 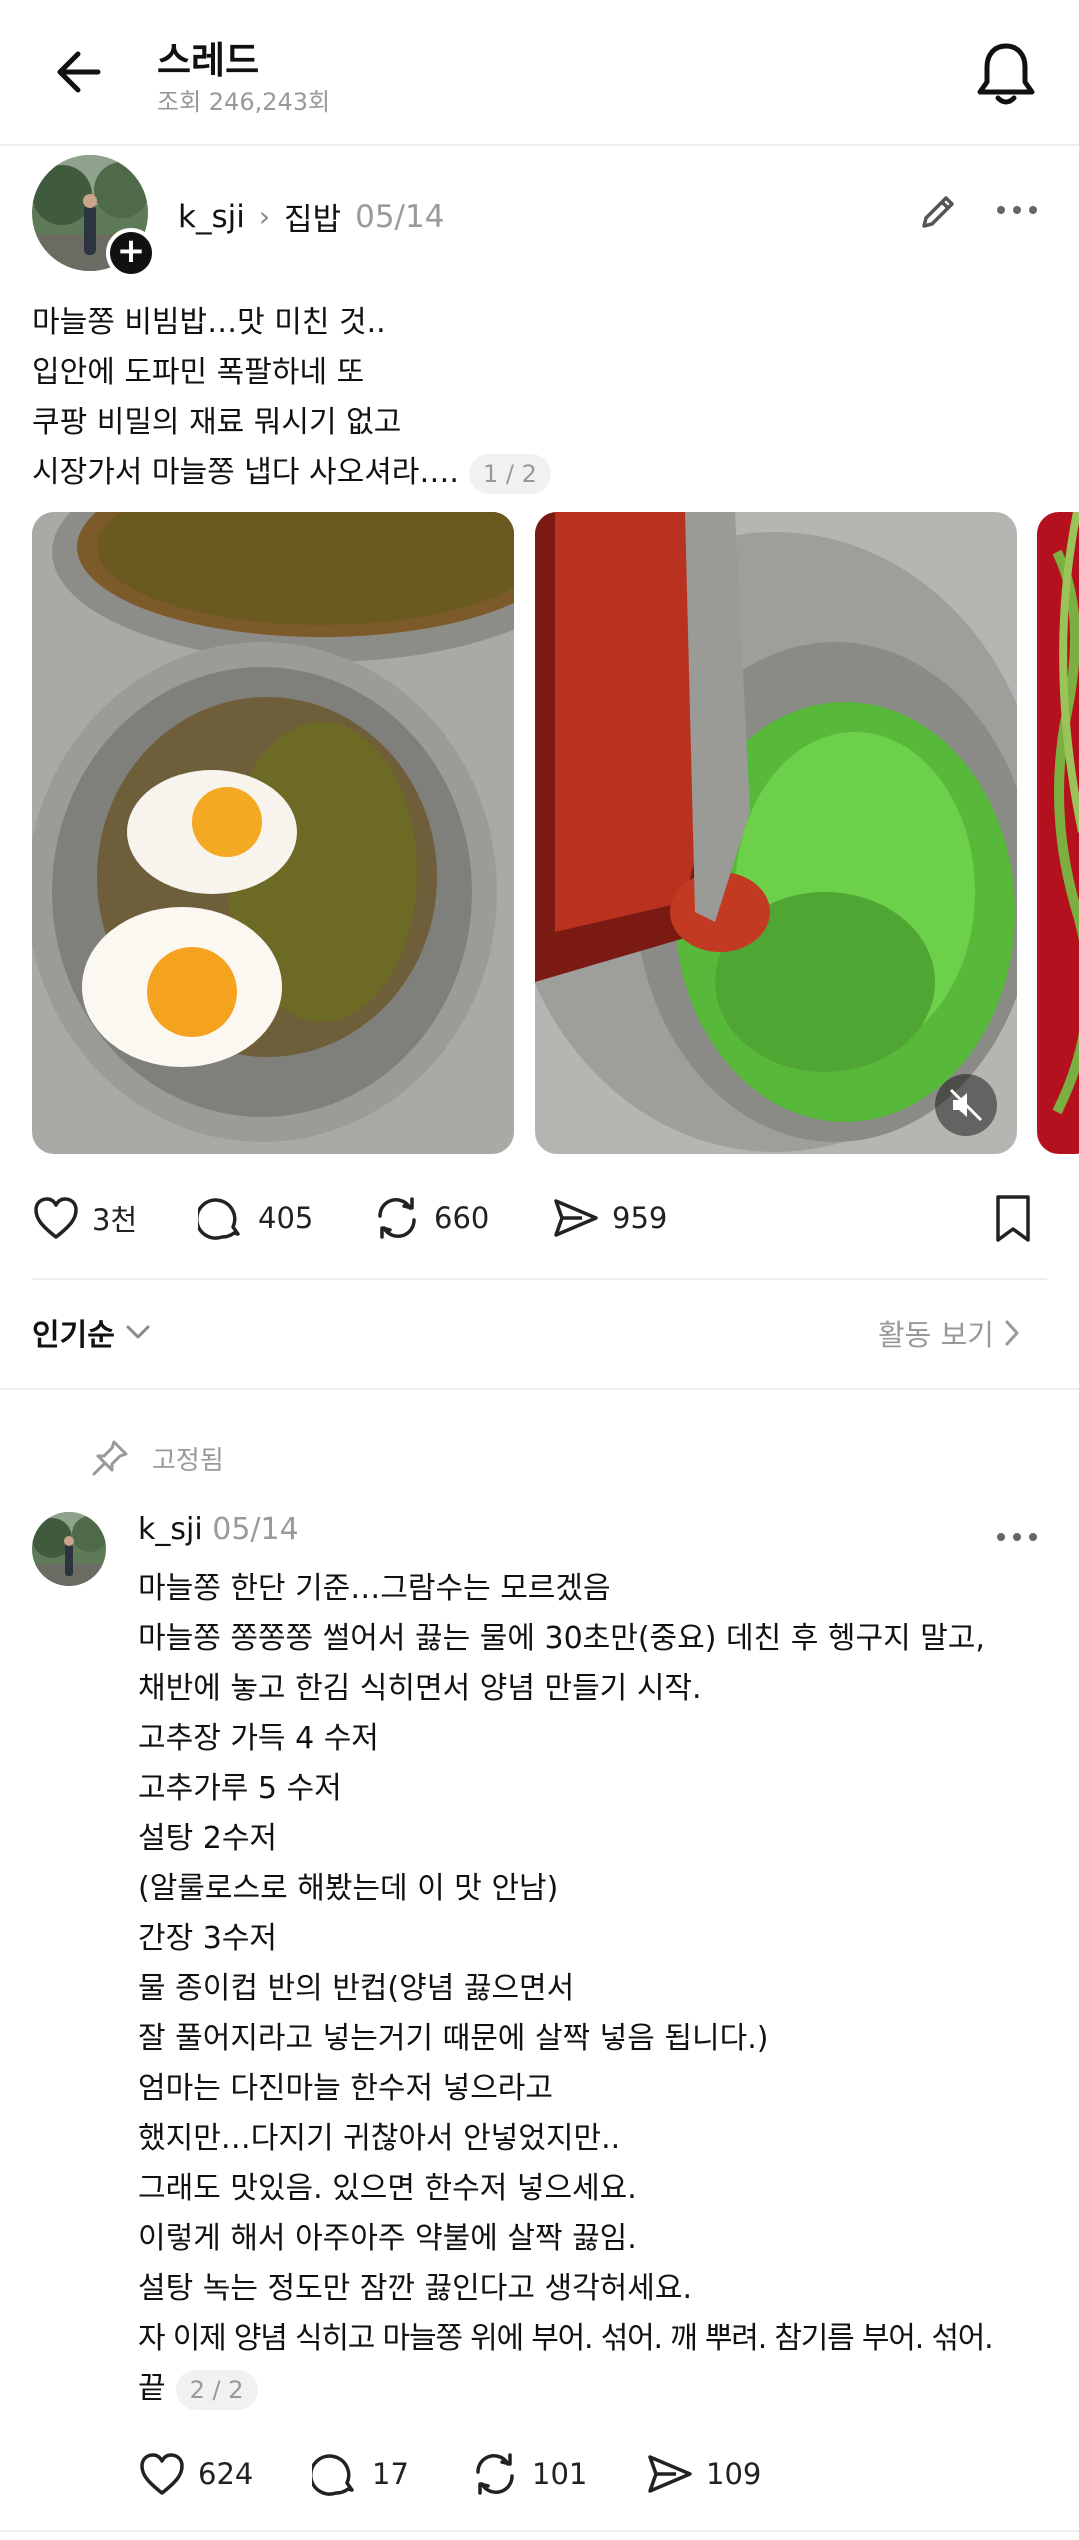 I want to click on muted-speaker-icon, so click(x=966, y=1105).